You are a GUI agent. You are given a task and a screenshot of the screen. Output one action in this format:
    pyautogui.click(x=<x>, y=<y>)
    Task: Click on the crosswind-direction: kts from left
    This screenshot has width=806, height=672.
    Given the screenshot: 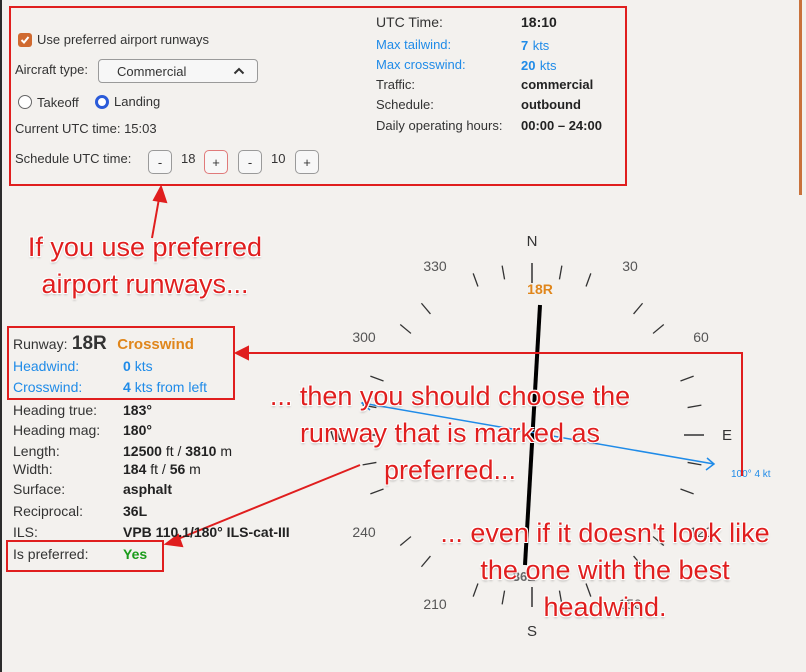 What is the action you would take?
    pyautogui.click(x=171, y=387)
    